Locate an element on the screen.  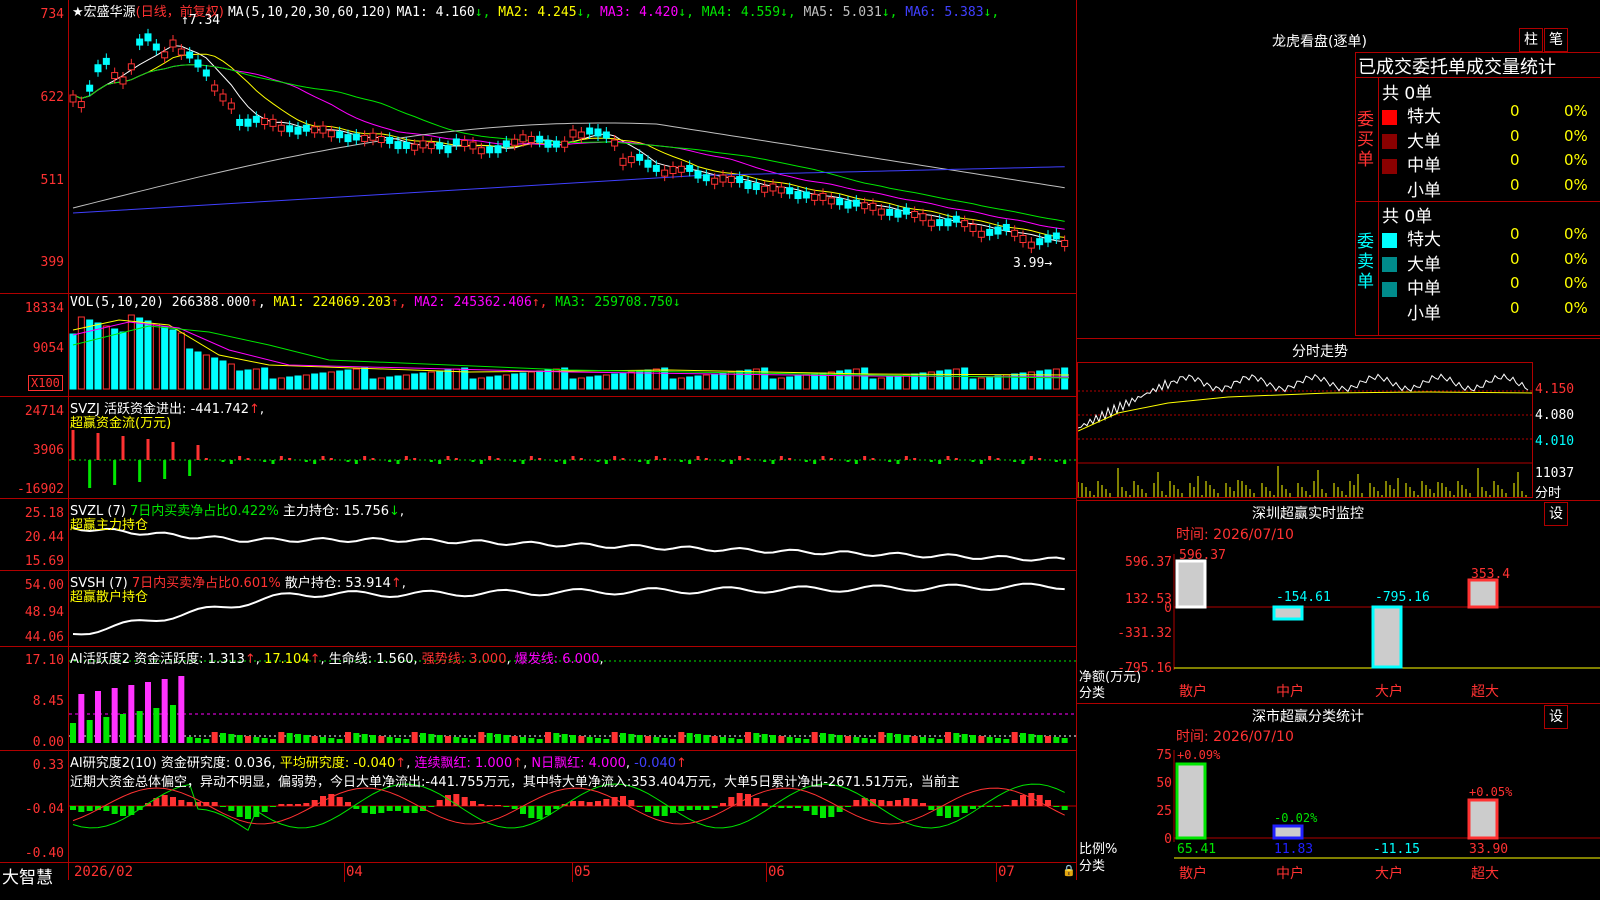
order-row-label: 特大 is located at coordinates (1424, 117).